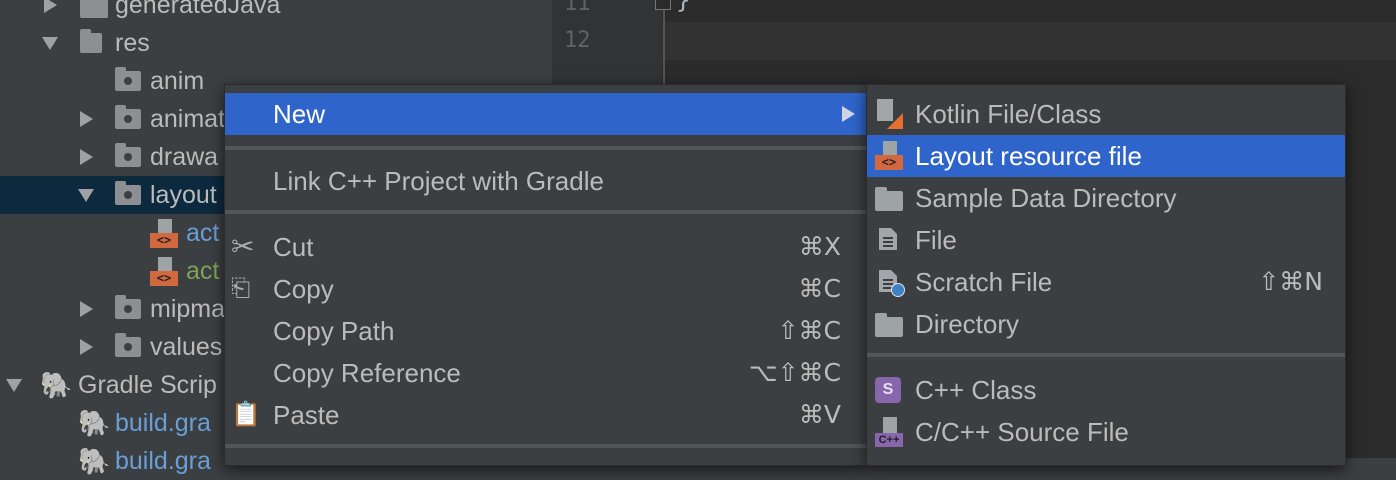 Image resolution: width=1396 pixels, height=480 pixels. What do you see at coordinates (888, 239) in the screenshot?
I see `file-icon` at bounding box center [888, 239].